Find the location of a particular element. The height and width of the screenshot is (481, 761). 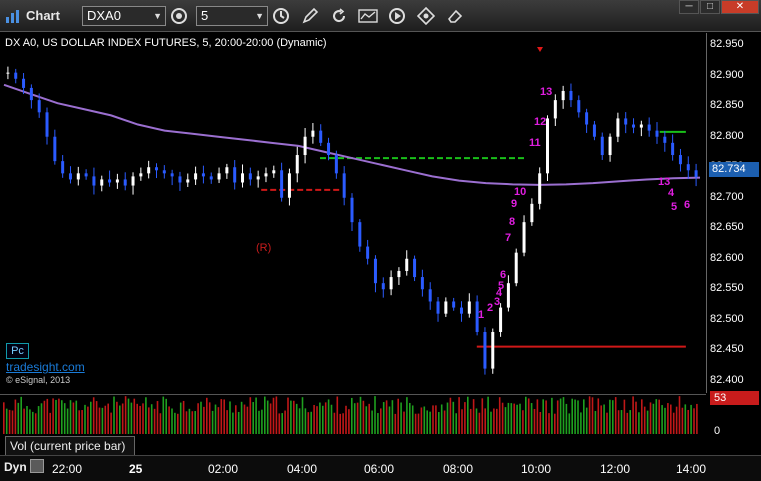

refresh-button is located at coordinates (339, 16).